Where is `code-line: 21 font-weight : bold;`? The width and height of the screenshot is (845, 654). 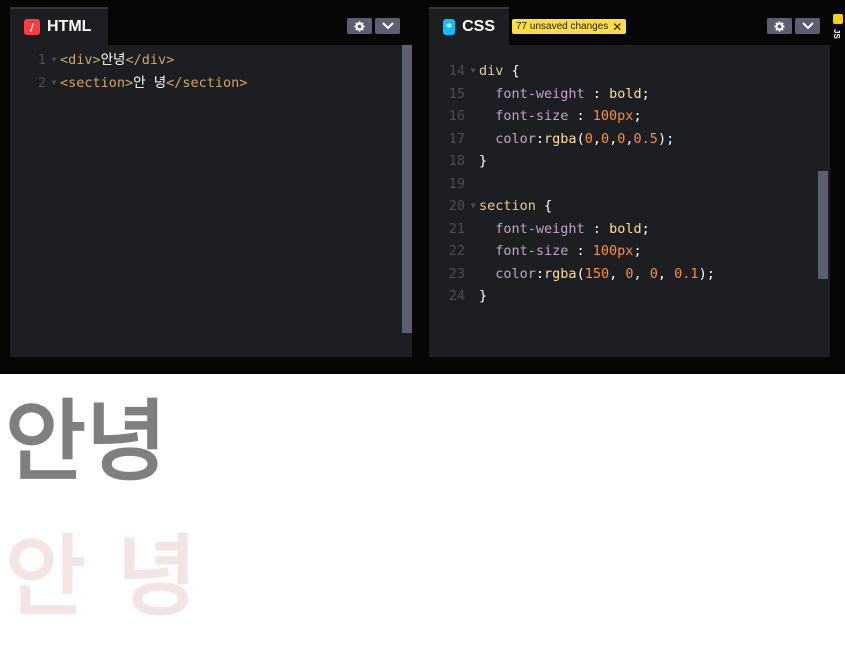
code-line: 21 font-weight : bold; is located at coordinates (539, 229).